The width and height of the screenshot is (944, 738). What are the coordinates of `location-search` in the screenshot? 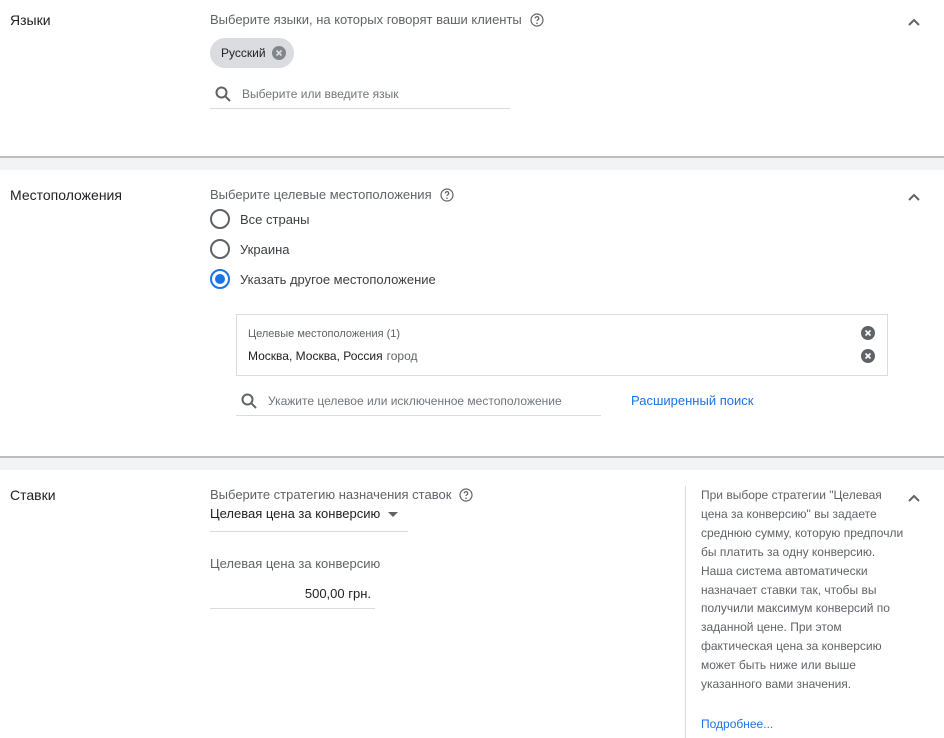 It's located at (418, 401).